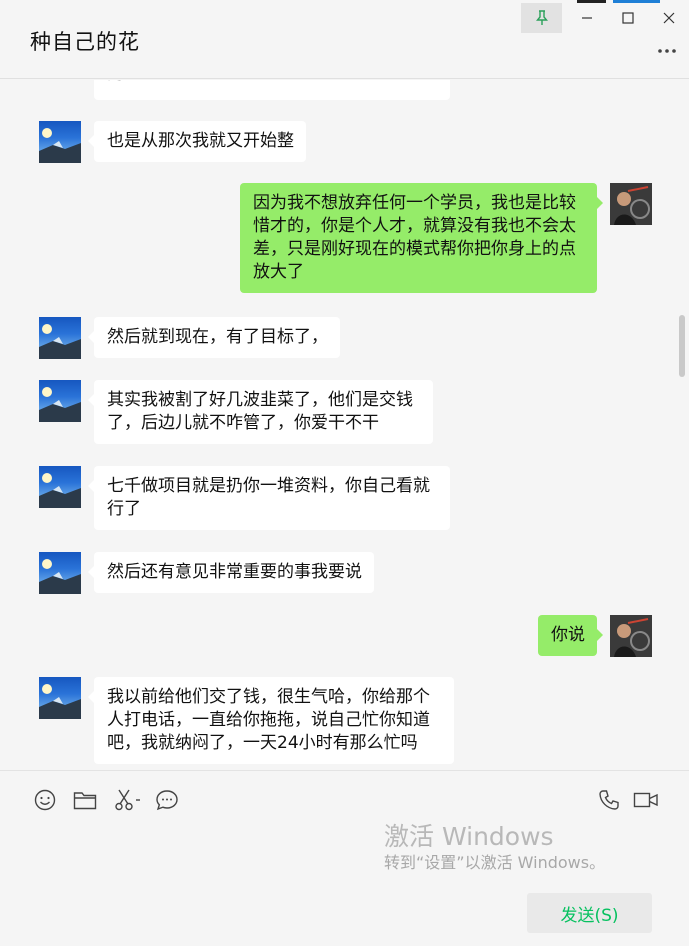 Image resolution: width=689 pixels, height=946 pixels. I want to click on close-icon, so click(668, 18).